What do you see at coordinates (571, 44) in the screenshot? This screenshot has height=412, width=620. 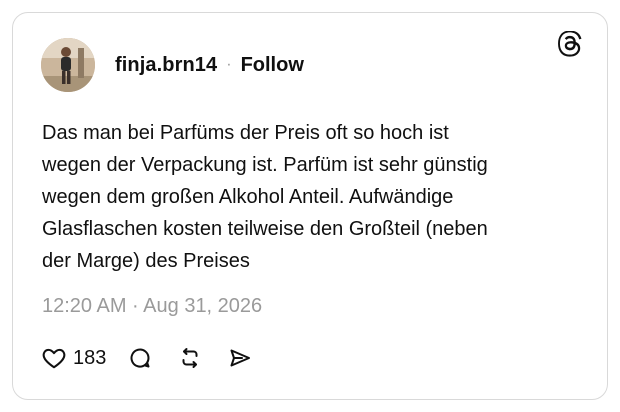 I see `threads-icon` at bounding box center [571, 44].